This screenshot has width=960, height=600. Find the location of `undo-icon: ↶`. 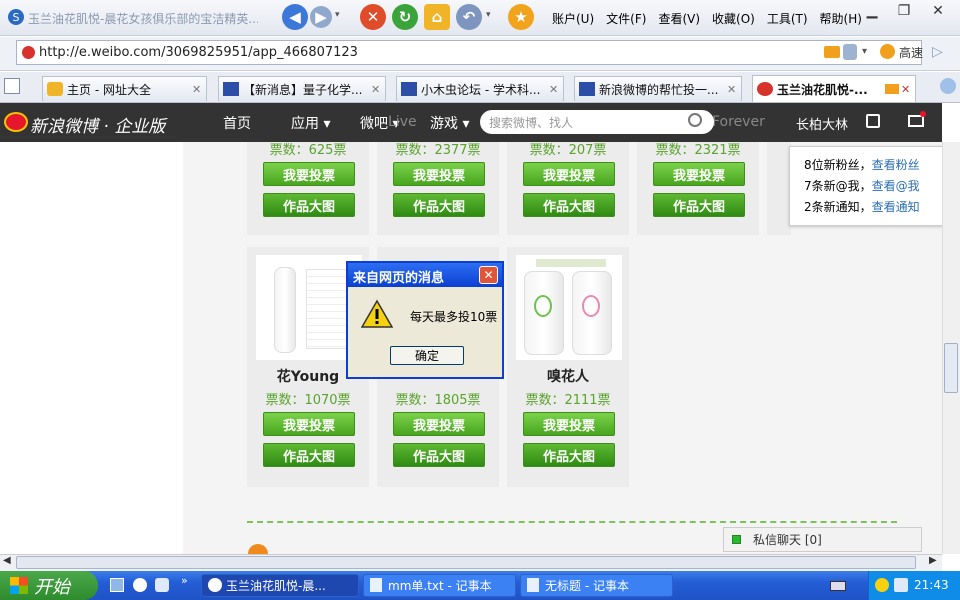

undo-icon: ↶ is located at coordinates (469, 17).